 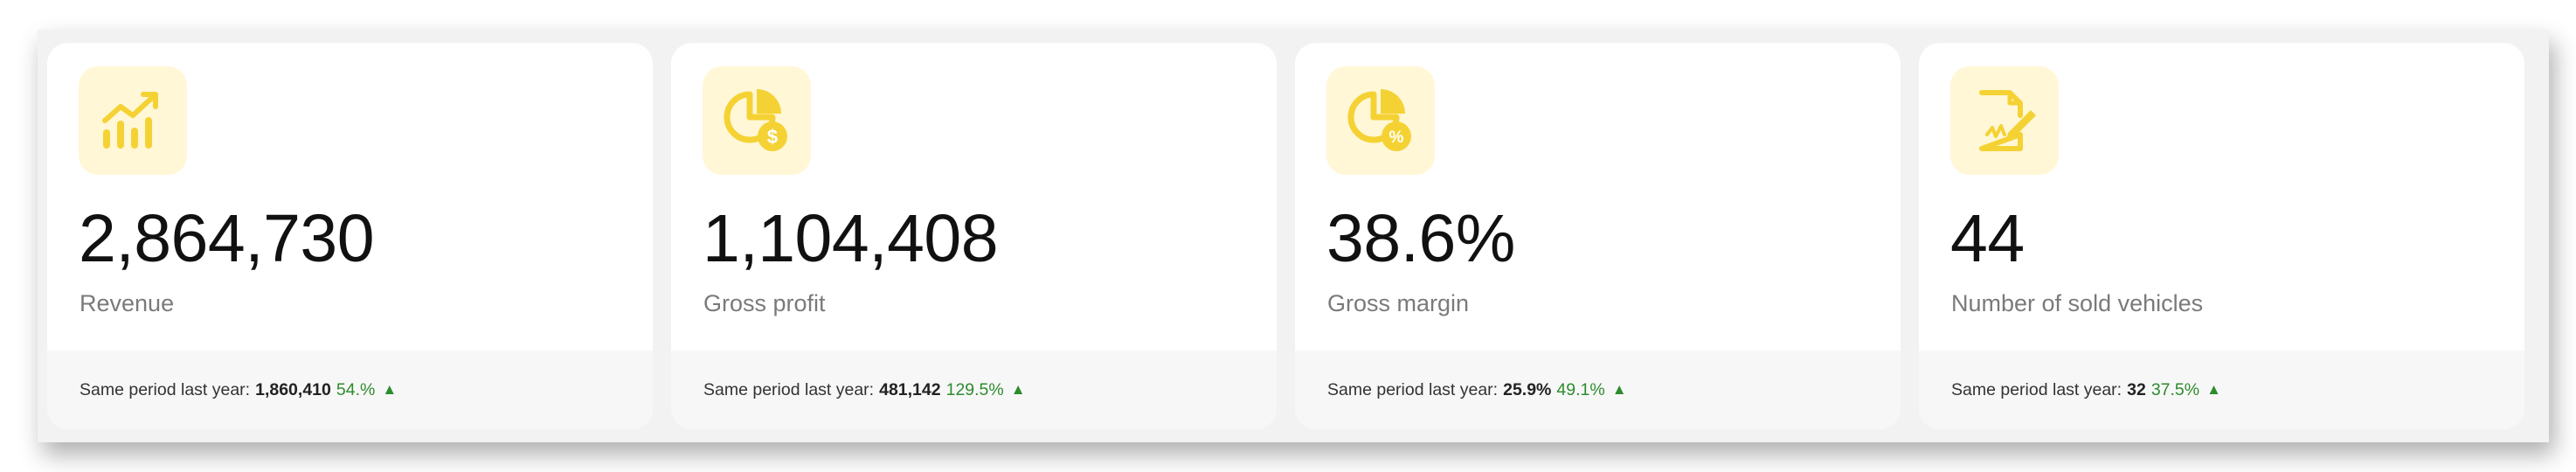 I want to click on pie-chart-percent-icon-graphic: %, so click(x=1379, y=120).